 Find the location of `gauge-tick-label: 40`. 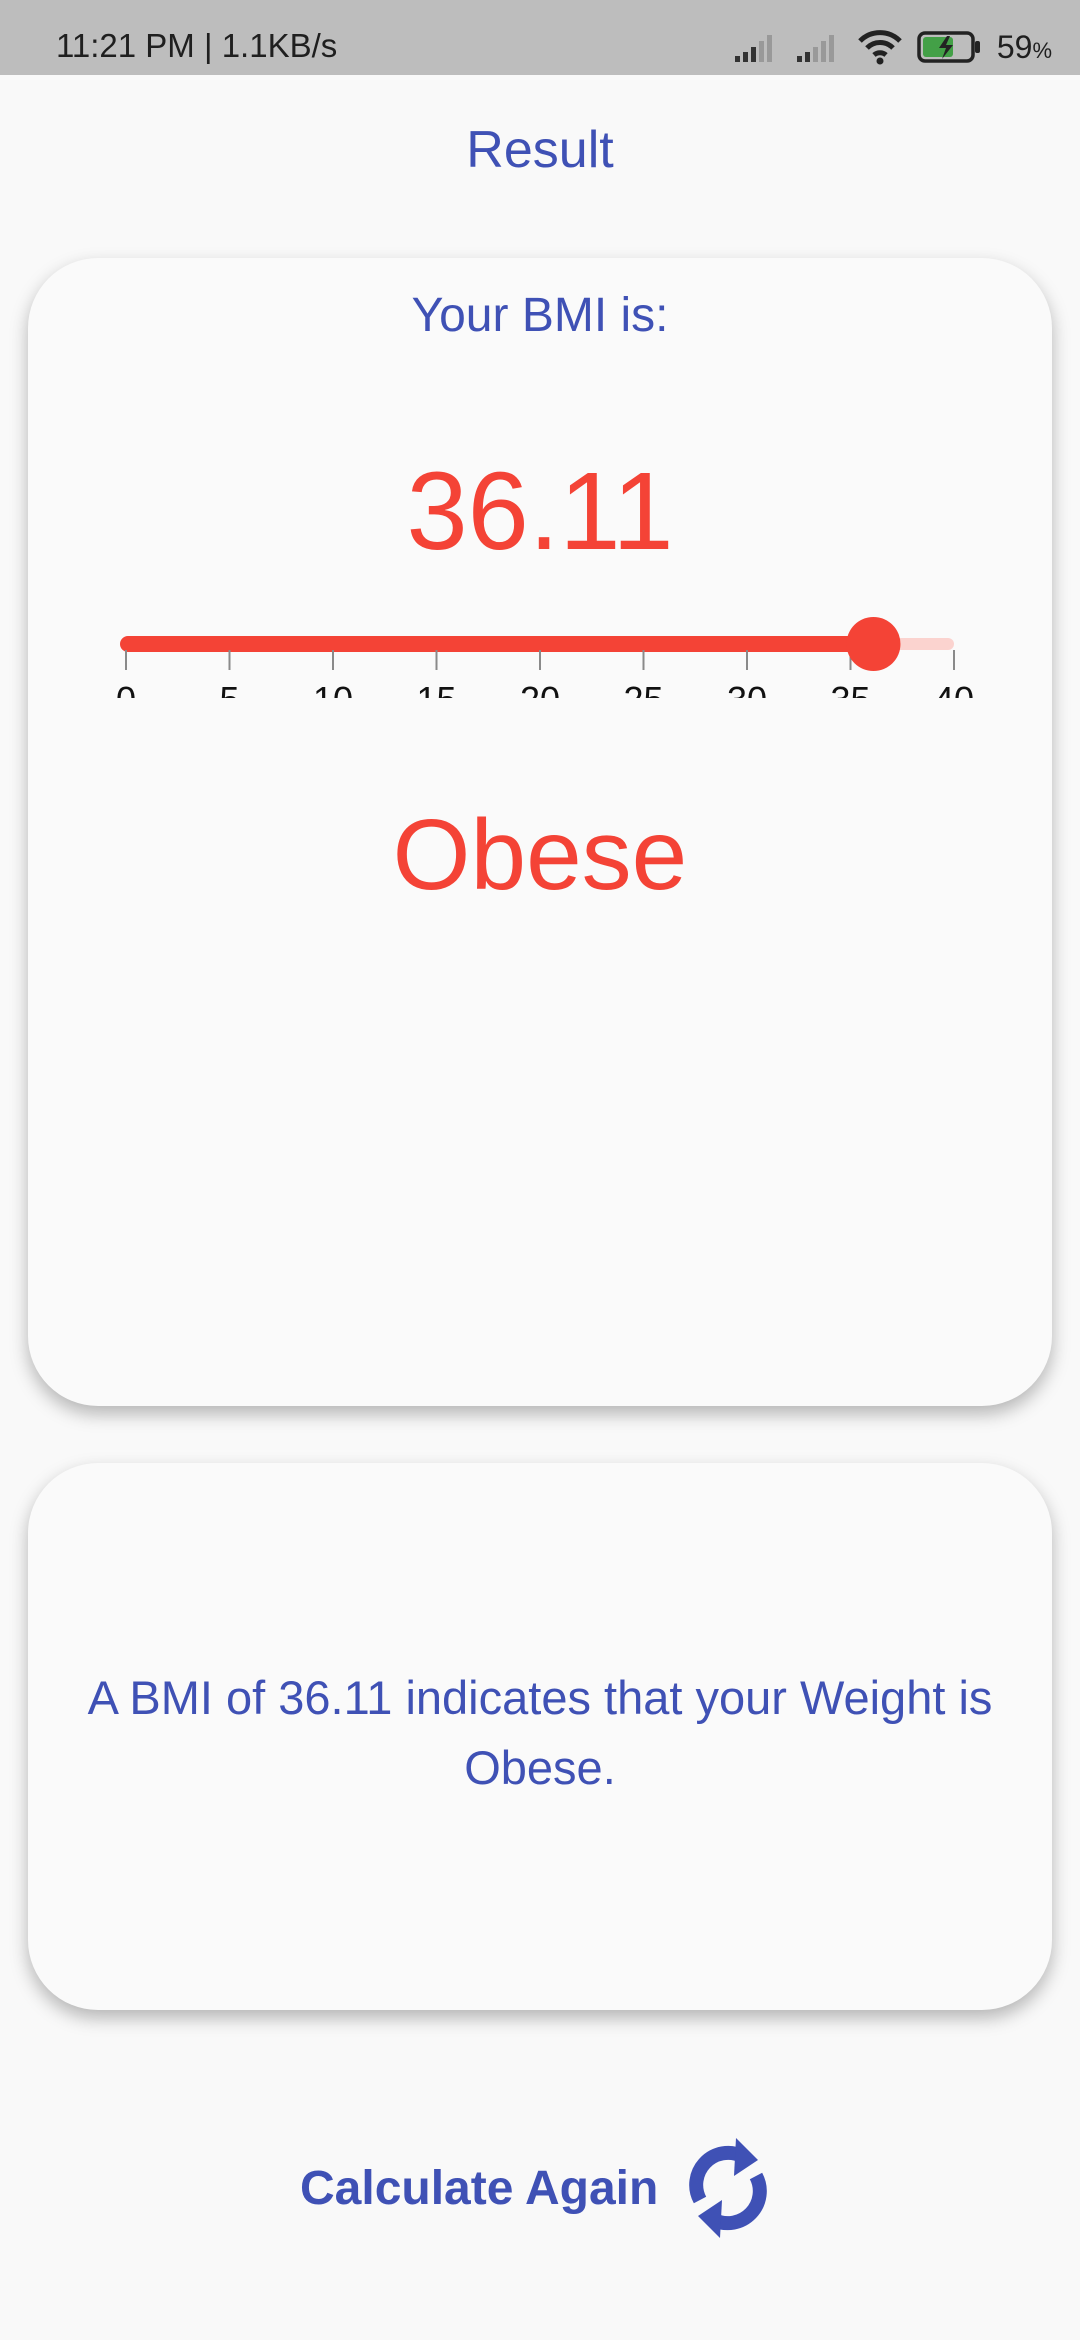

gauge-tick-label: 40 is located at coordinates (954, 688).